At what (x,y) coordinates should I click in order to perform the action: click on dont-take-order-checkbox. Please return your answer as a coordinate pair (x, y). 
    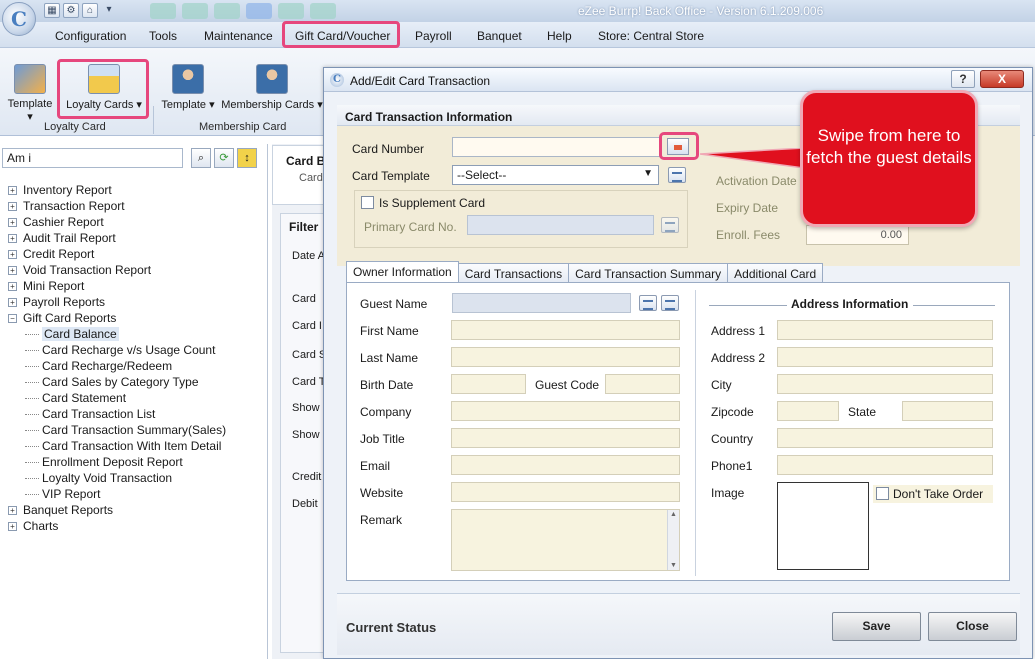
    Looking at the image, I should click on (882, 493).